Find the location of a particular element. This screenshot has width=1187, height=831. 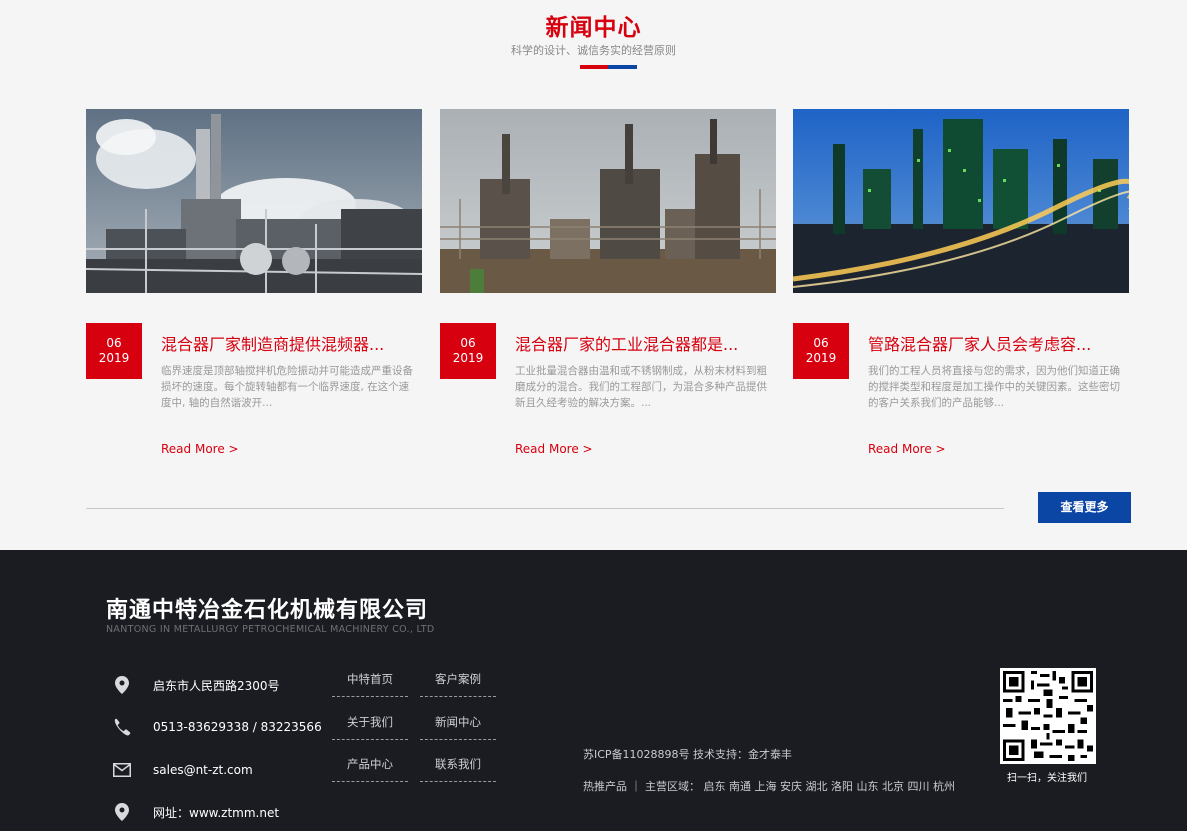

news-image-industrial-plant is located at coordinates (254, 201).